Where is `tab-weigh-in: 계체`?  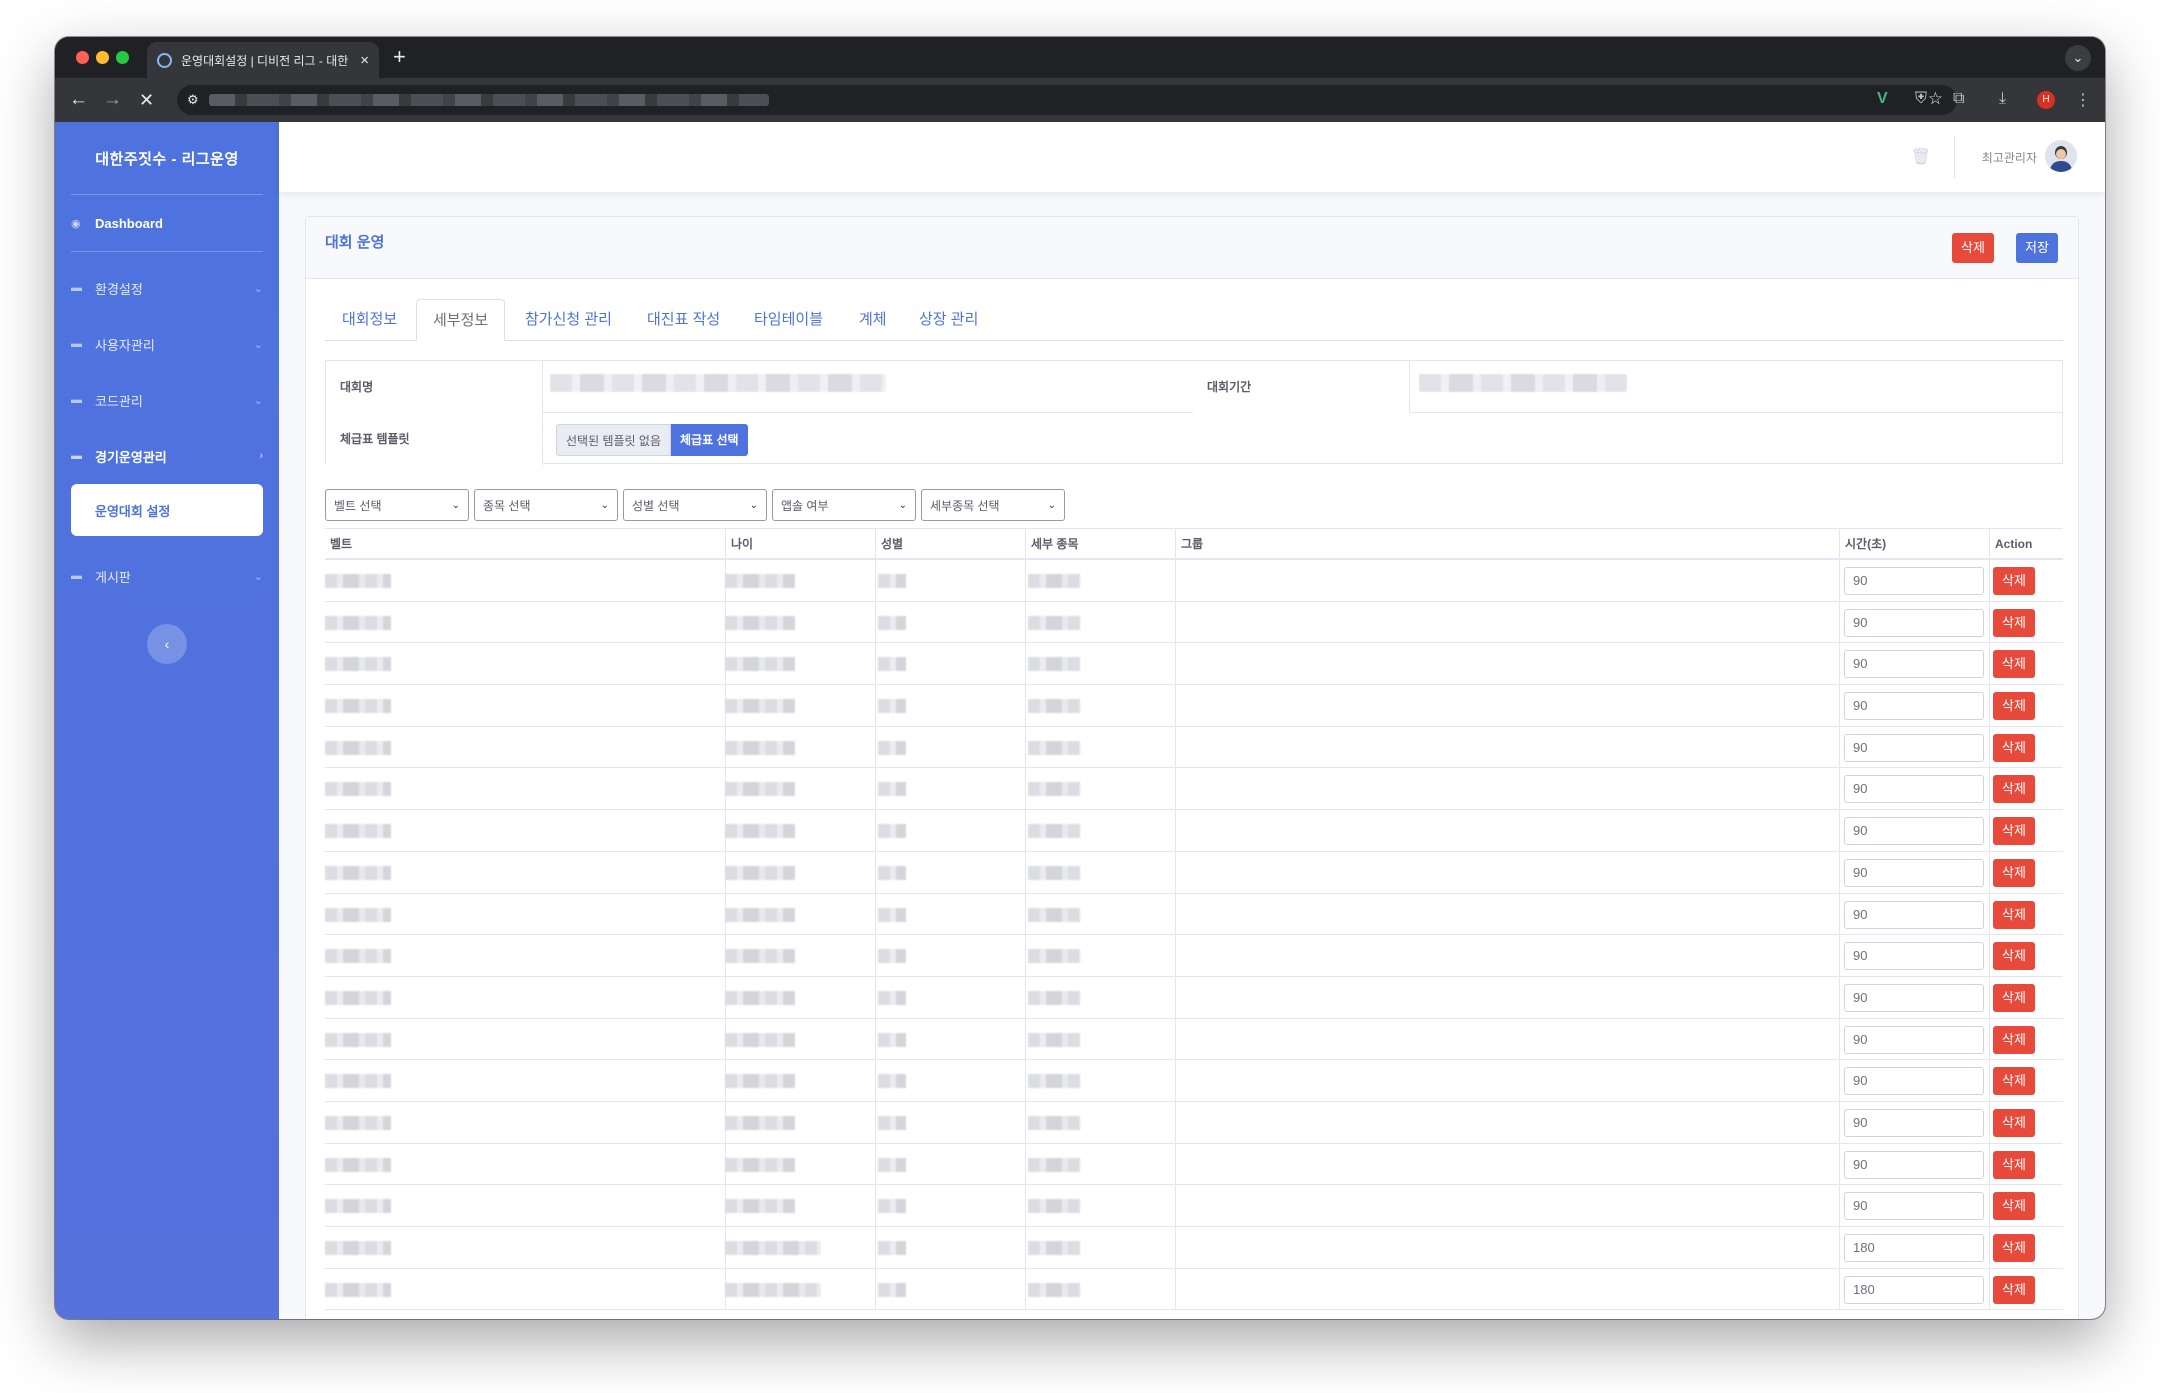
tab-weigh-in: 계체 is located at coordinates (873, 320).